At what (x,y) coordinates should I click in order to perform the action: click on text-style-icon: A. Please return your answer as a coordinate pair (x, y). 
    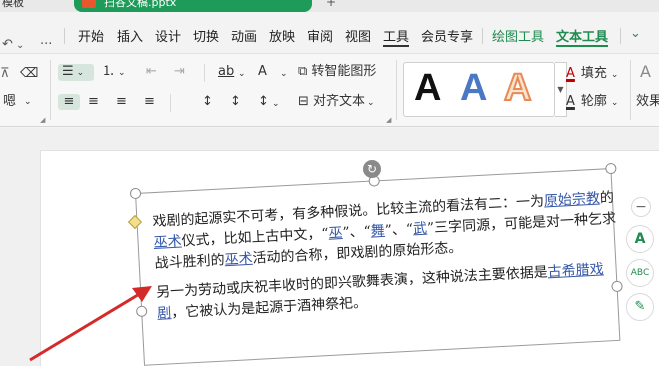
    Looking at the image, I should click on (640, 239).